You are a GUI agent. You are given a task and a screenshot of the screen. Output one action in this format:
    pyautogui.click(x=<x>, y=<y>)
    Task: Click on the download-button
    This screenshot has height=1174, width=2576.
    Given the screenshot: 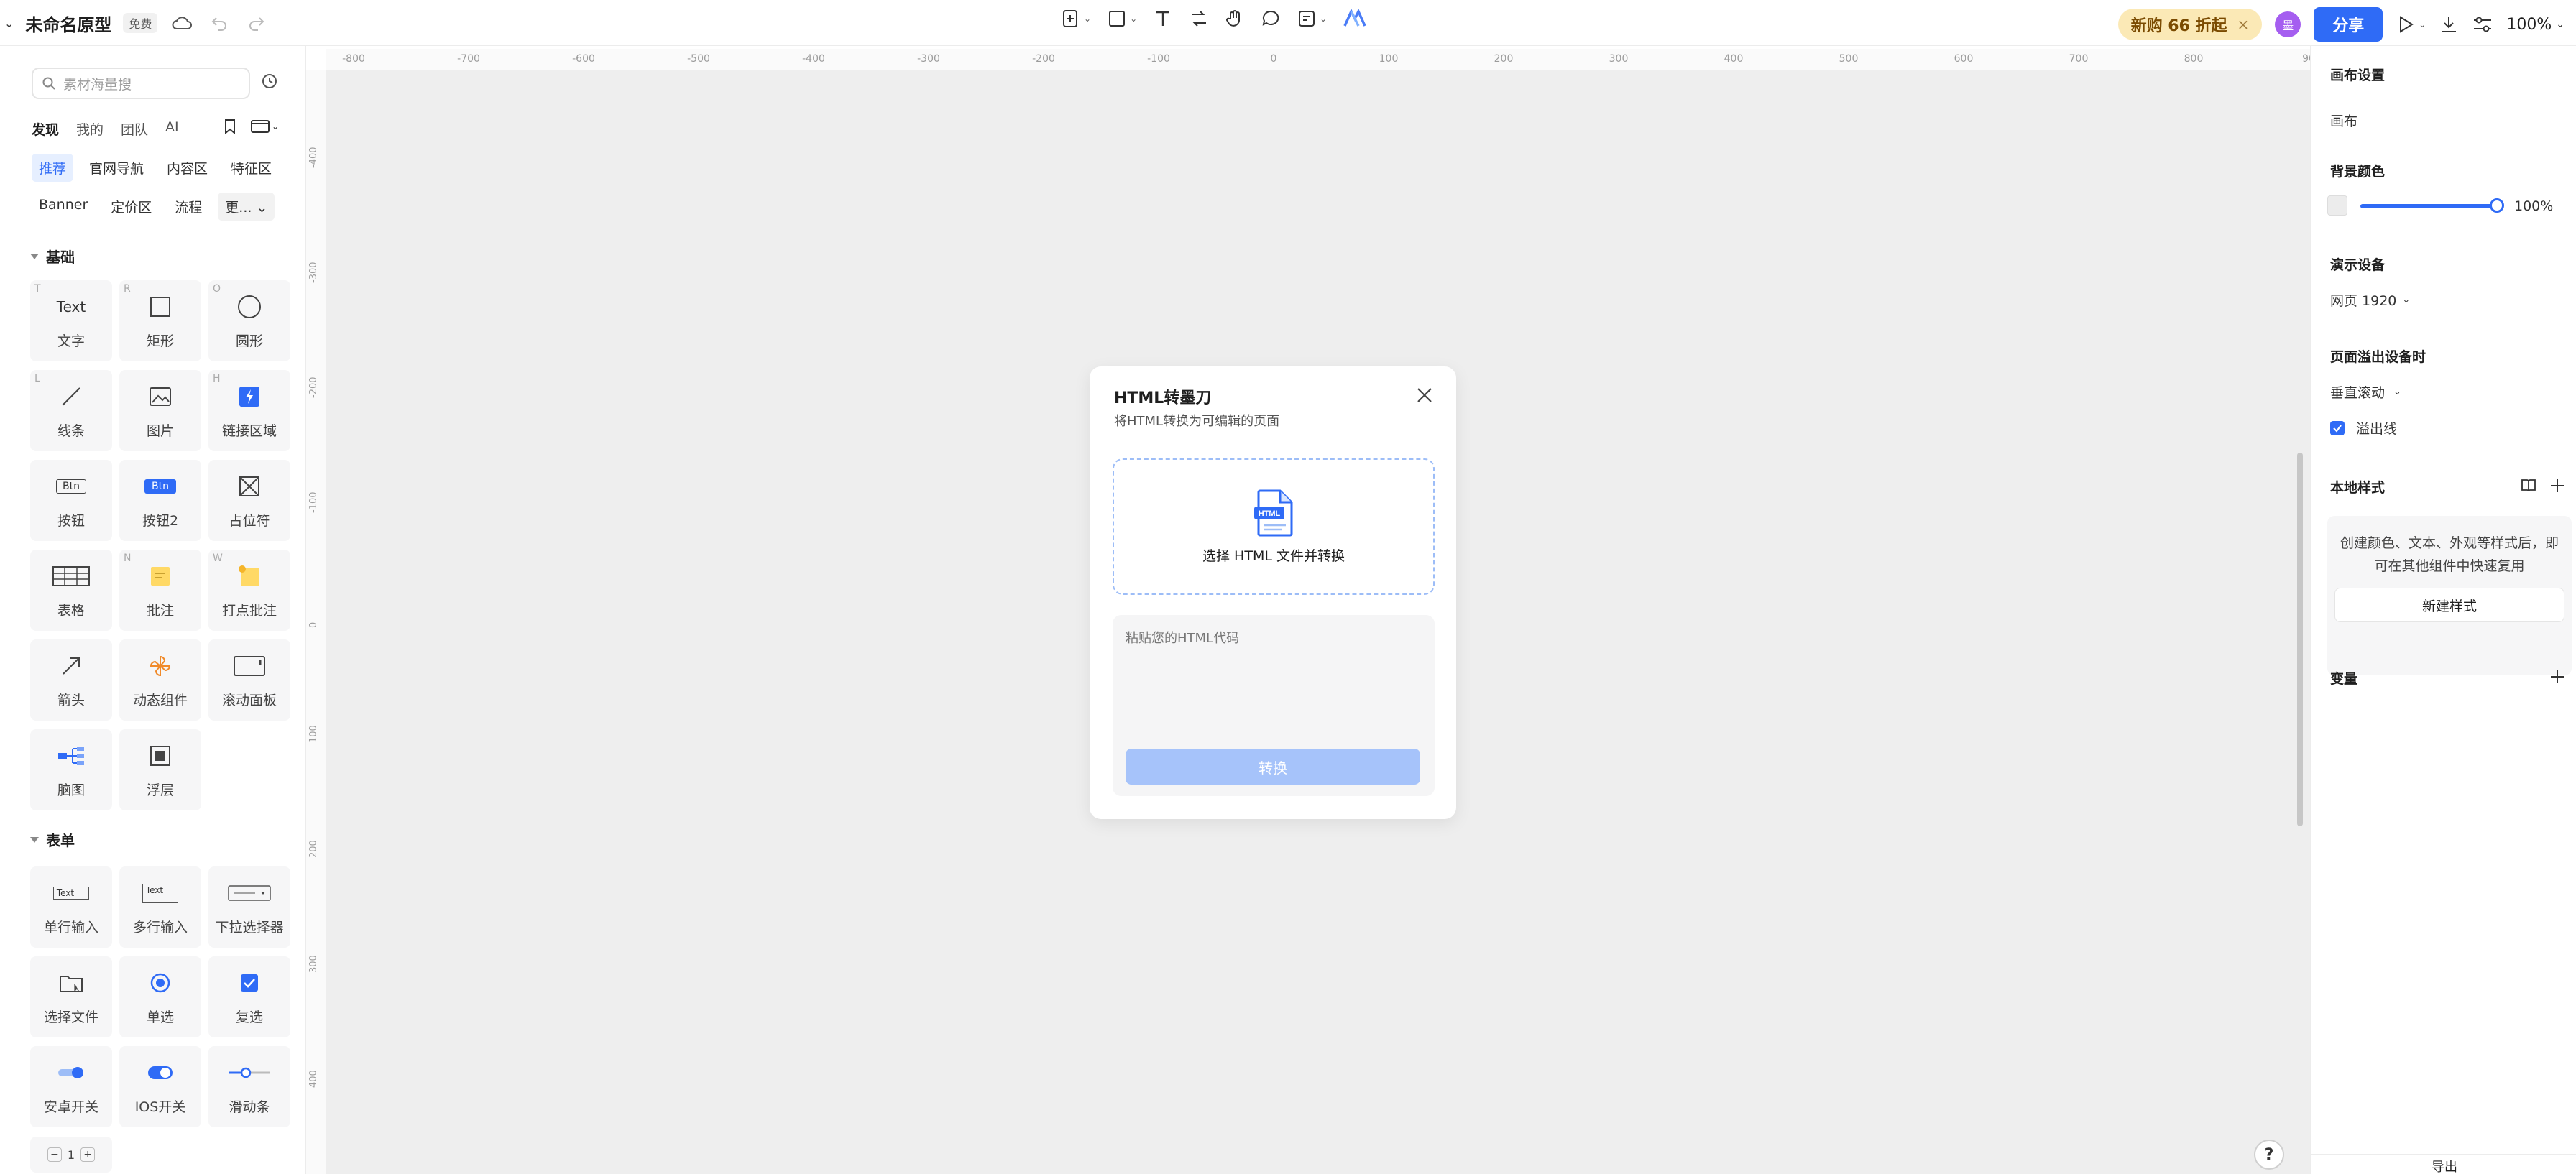 What is the action you would take?
    pyautogui.click(x=2449, y=24)
    